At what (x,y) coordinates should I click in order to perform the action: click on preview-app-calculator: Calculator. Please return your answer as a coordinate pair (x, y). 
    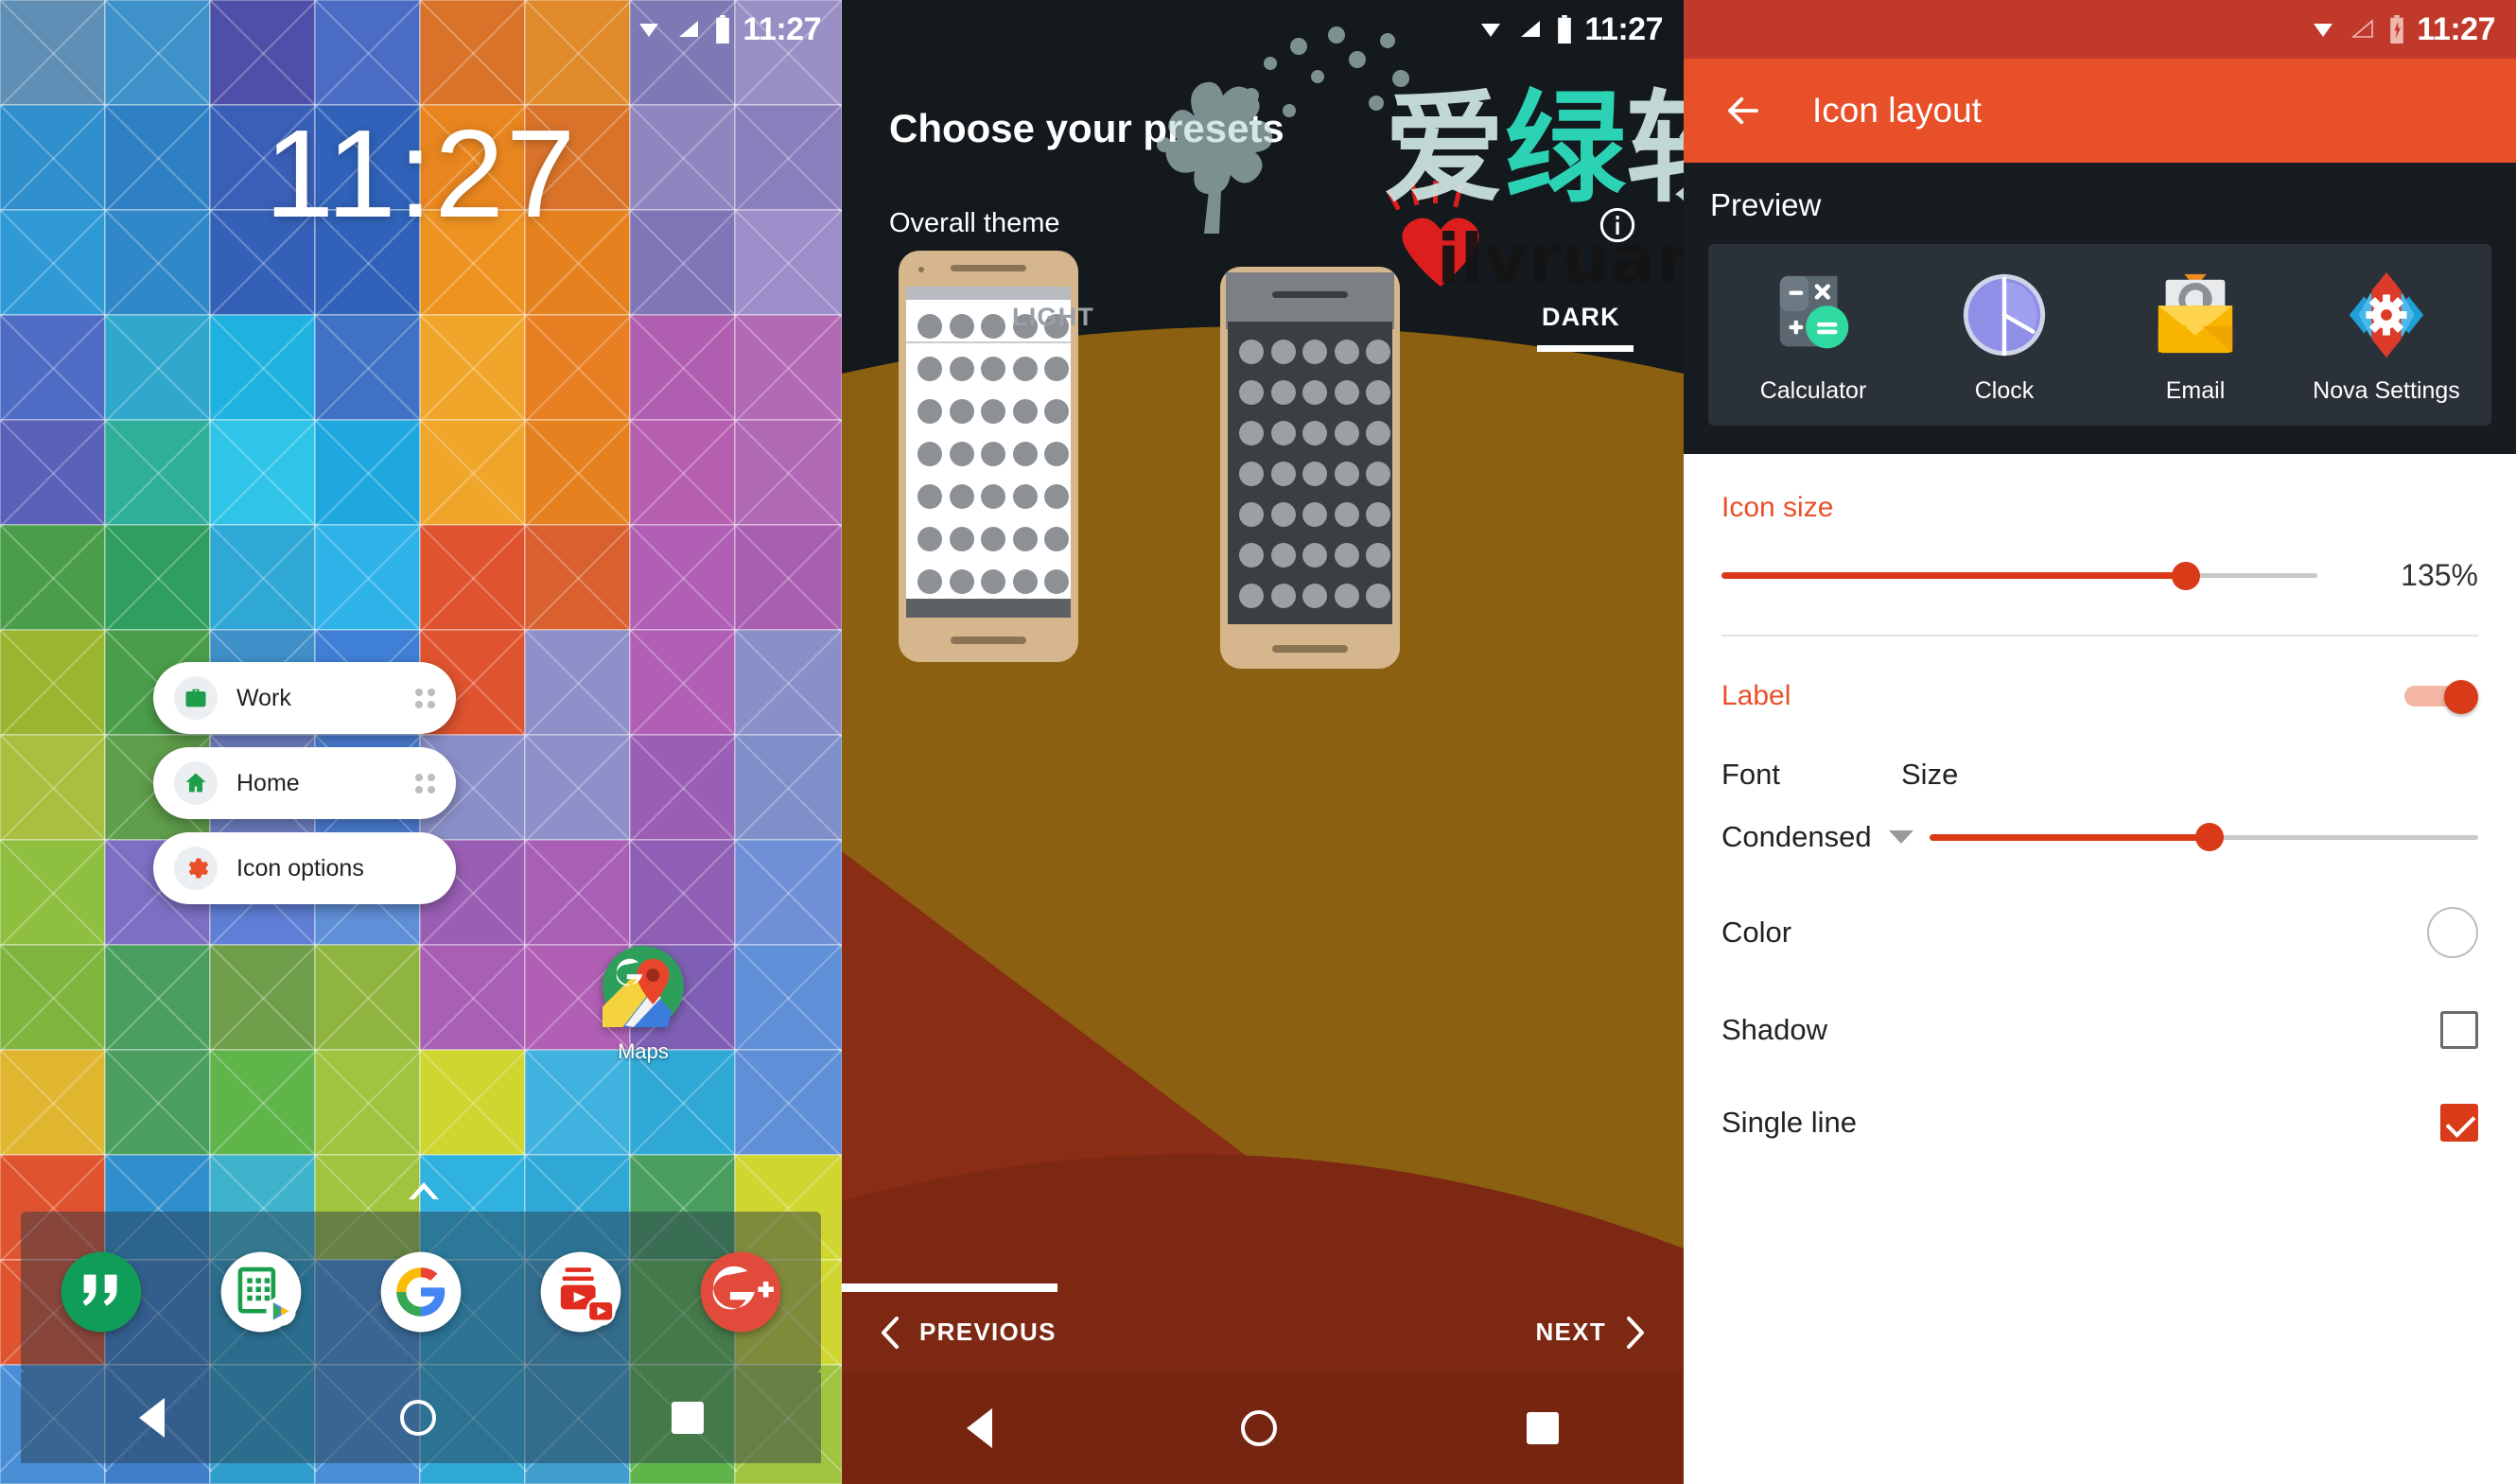
    Looking at the image, I should click on (1813, 337).